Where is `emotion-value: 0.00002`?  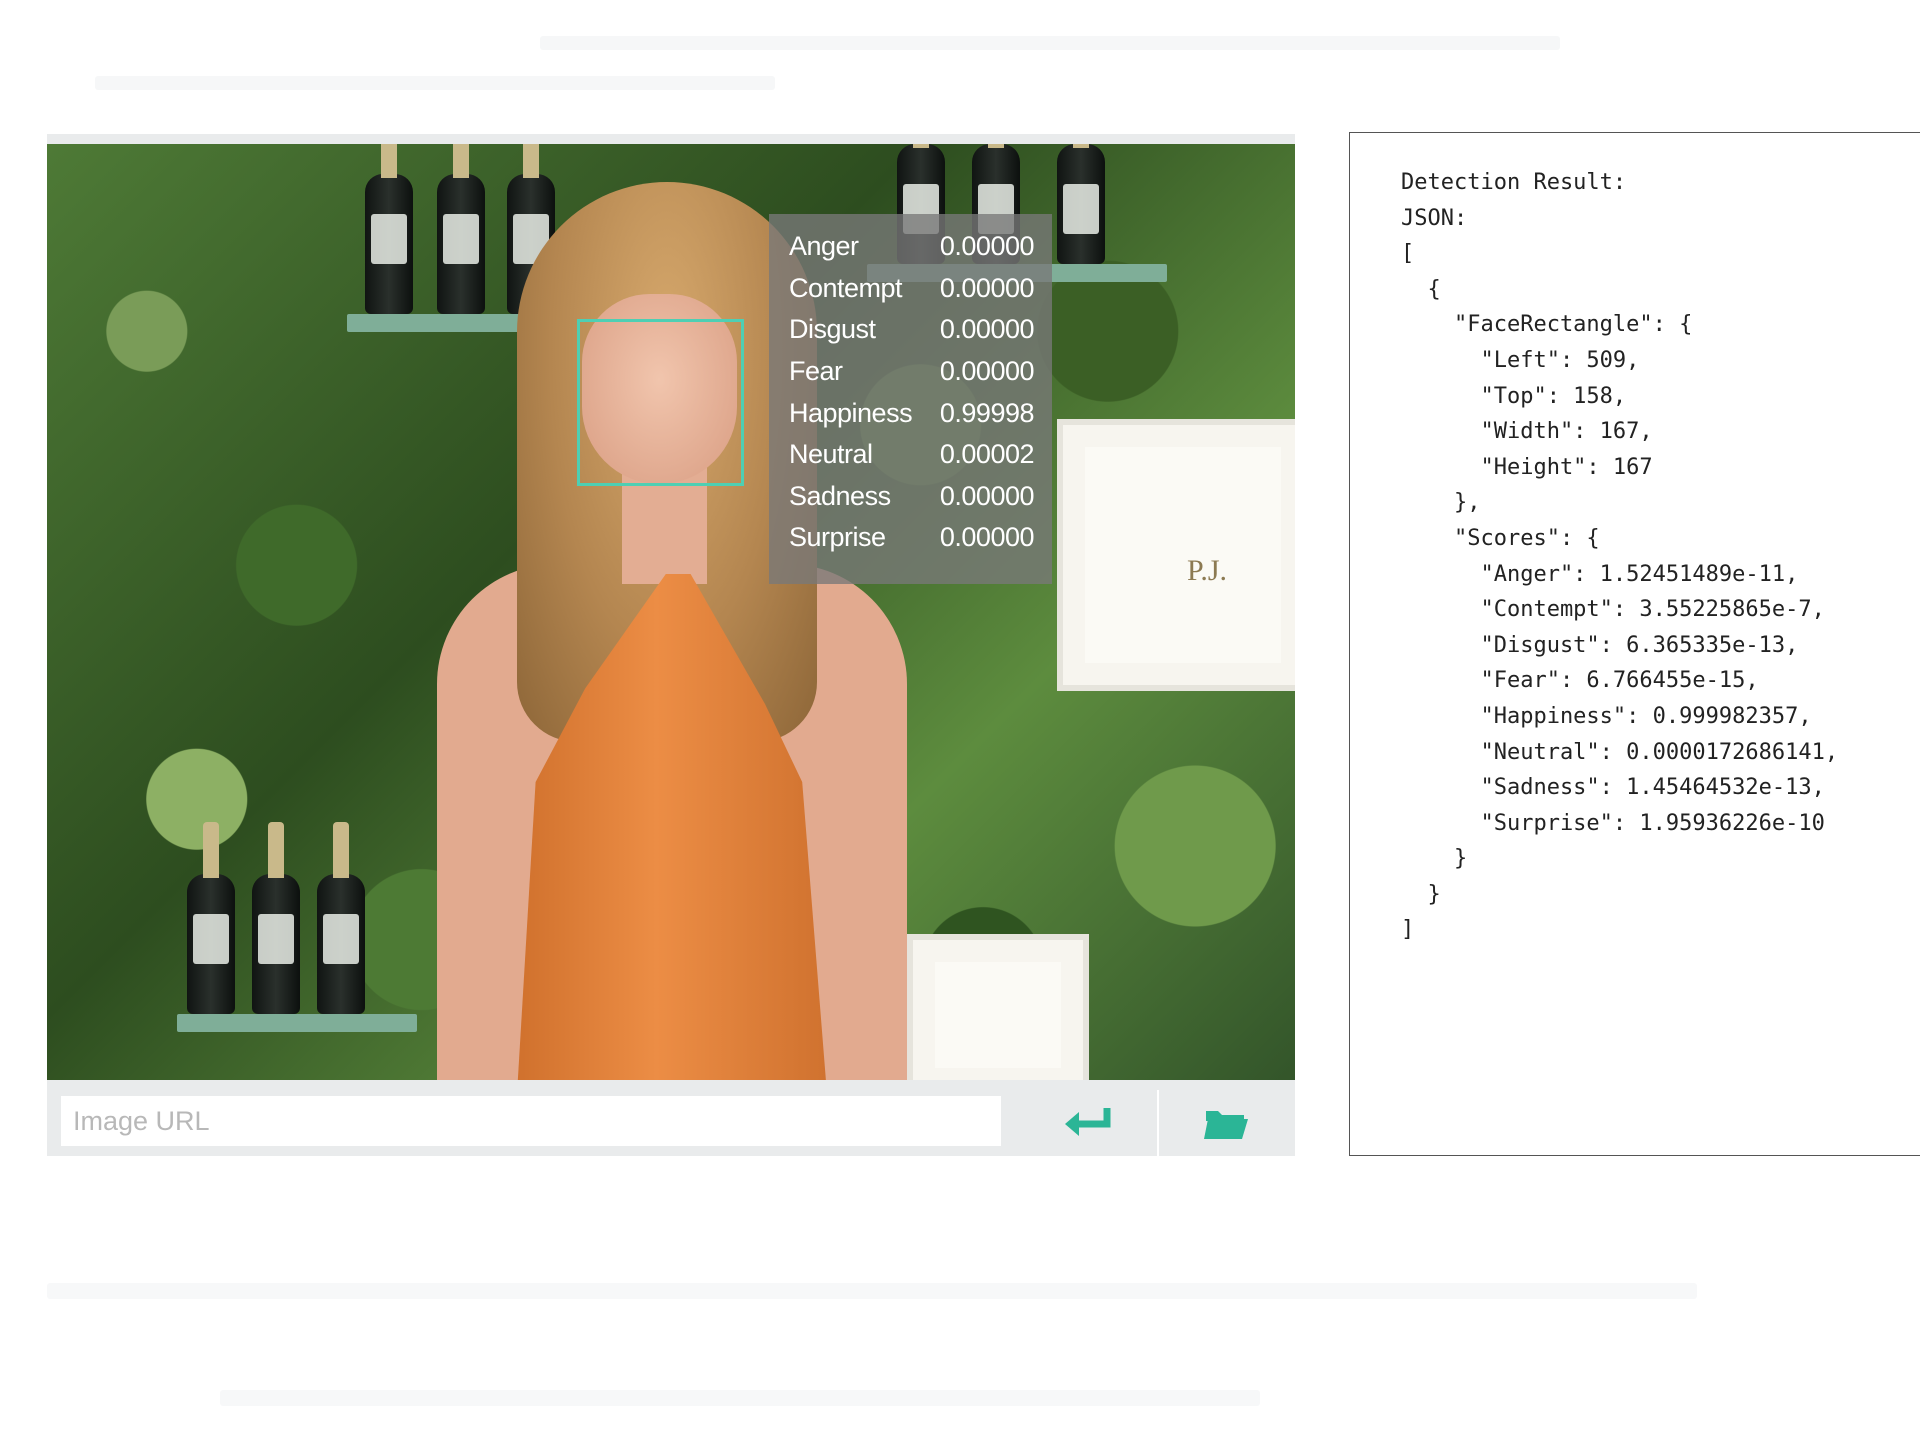 emotion-value: 0.00002 is located at coordinates (987, 454).